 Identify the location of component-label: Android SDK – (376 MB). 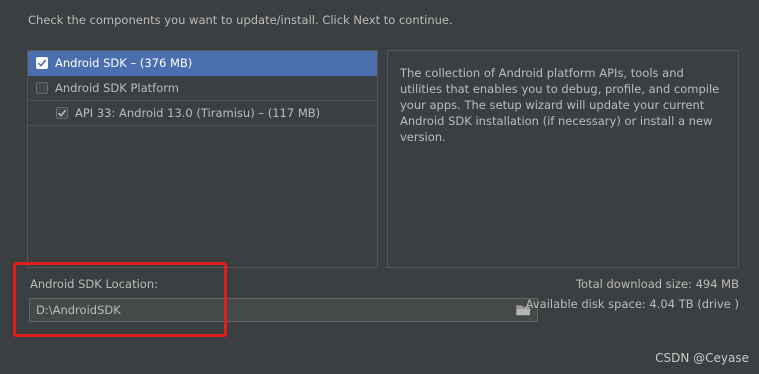
(124, 63).